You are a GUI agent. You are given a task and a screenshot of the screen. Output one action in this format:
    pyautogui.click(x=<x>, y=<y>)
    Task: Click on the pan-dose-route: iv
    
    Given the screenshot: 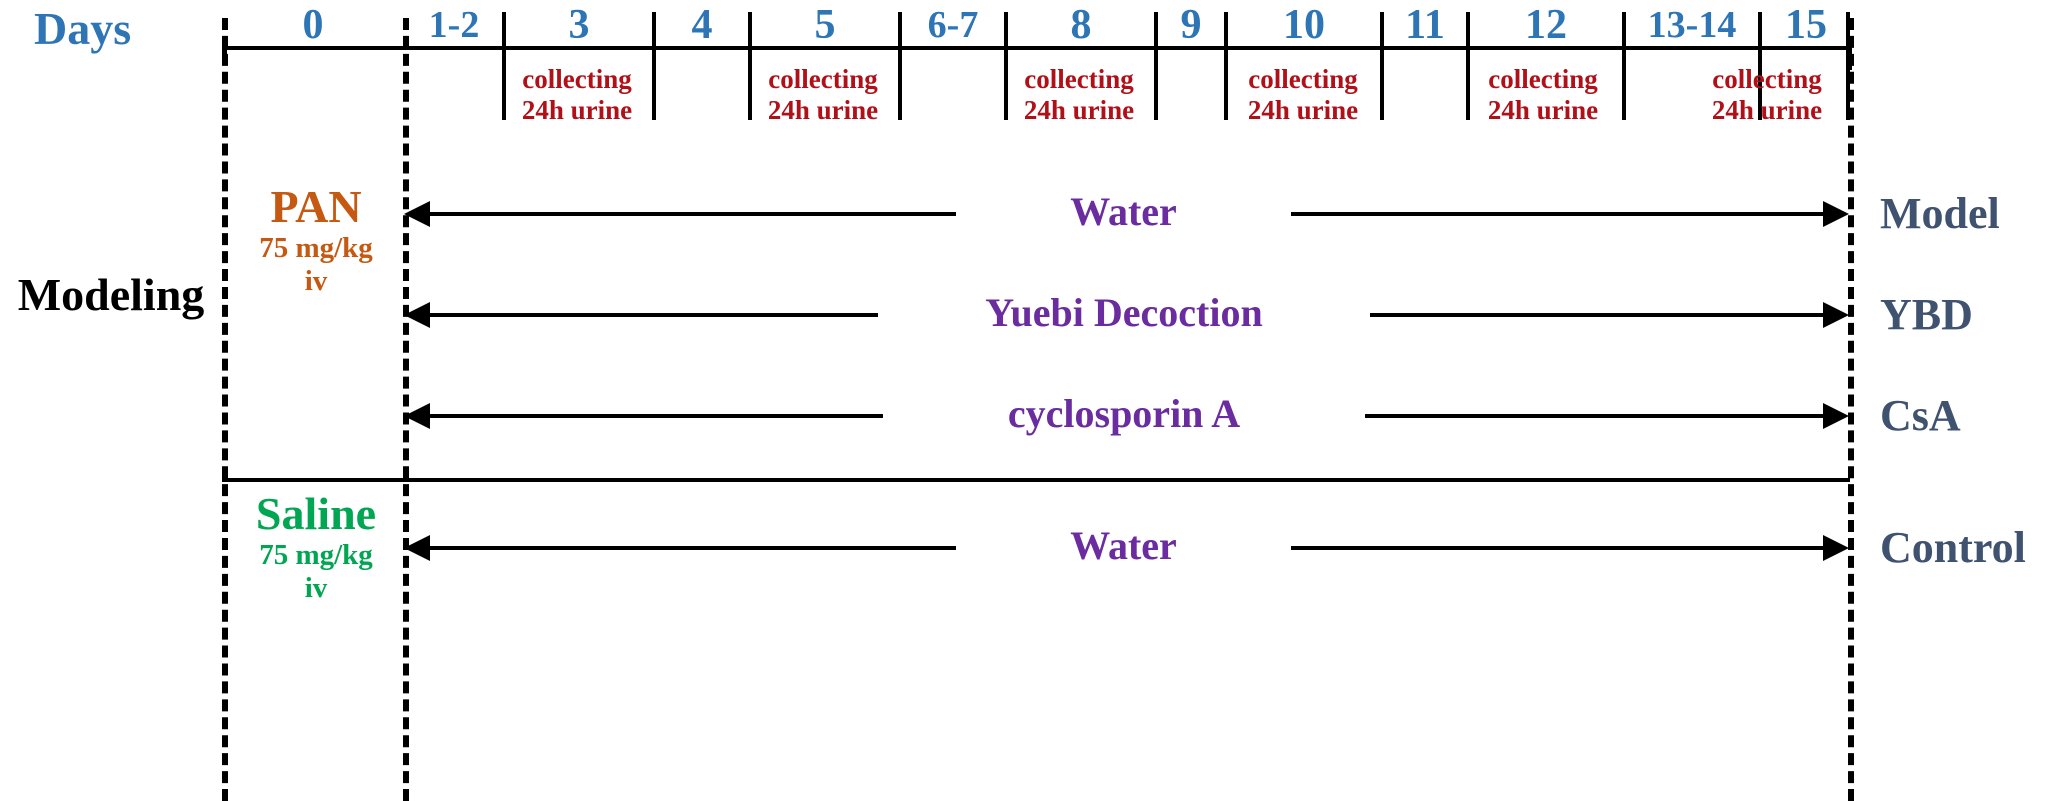 What is the action you would take?
    pyautogui.click(x=316, y=281)
    